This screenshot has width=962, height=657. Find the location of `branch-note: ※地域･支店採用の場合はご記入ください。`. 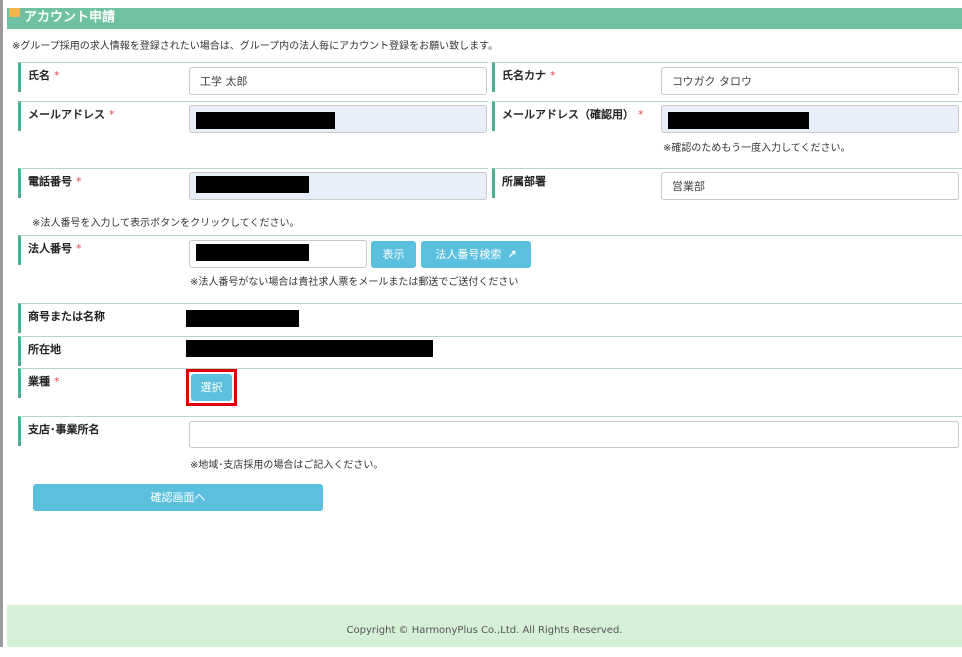

branch-note: ※地域･支店採用の場合はご記入ください。 is located at coordinates (287, 465).